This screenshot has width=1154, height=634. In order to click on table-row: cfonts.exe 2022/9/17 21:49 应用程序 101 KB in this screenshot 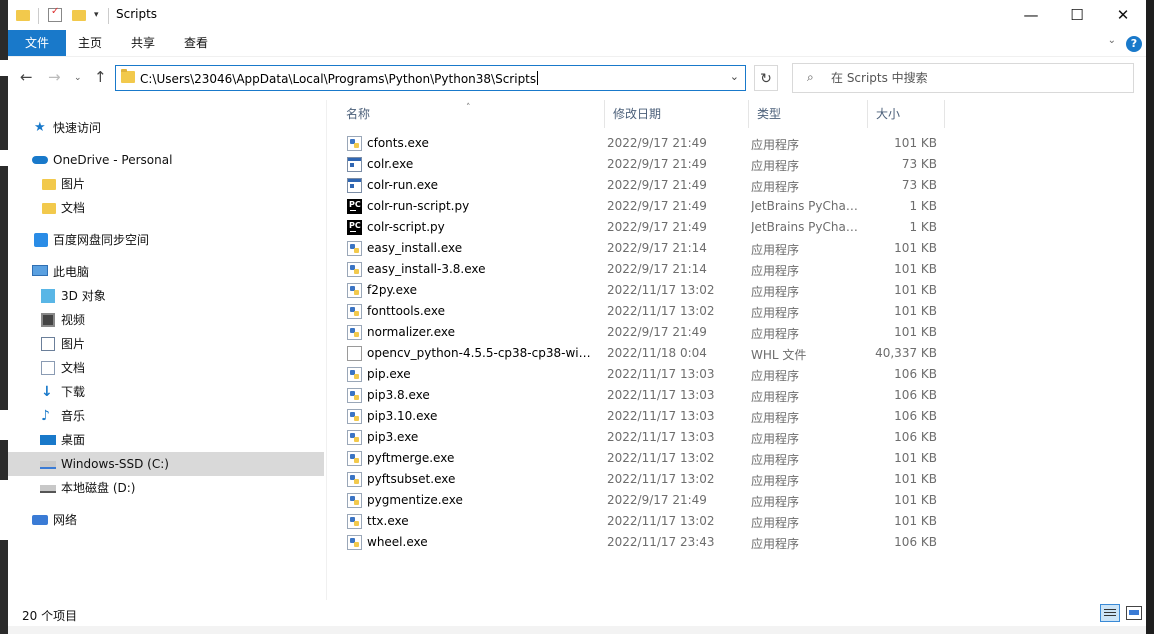, I will do `click(643, 143)`.